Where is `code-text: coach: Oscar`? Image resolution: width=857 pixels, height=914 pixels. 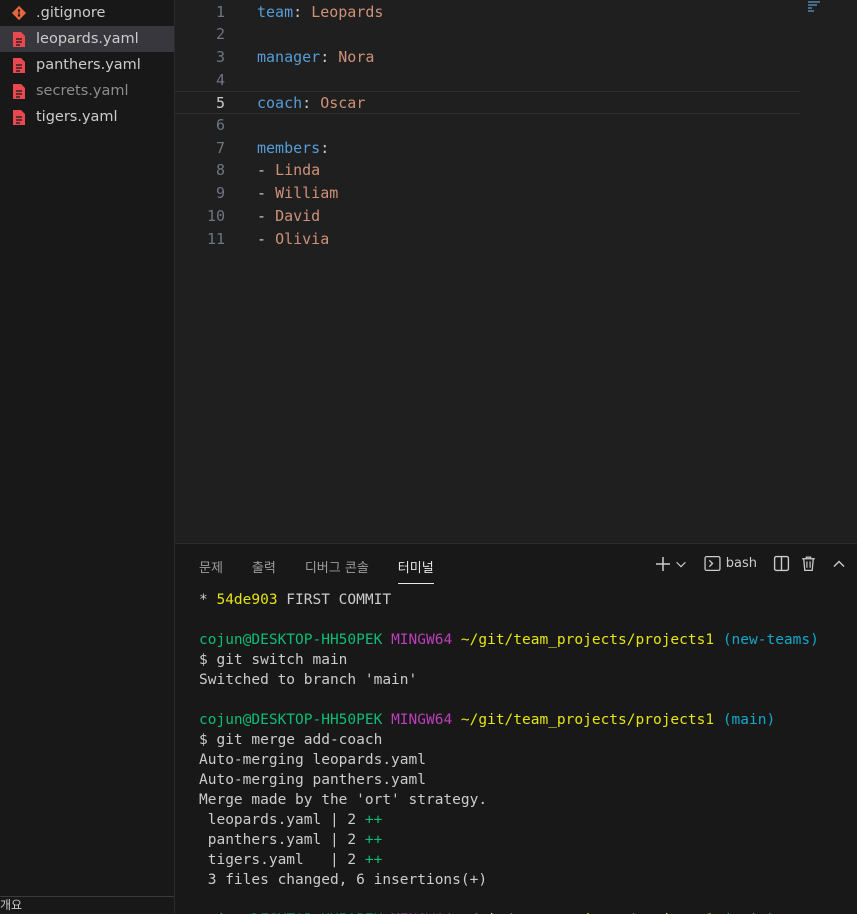 code-text: coach: Oscar is located at coordinates (311, 103).